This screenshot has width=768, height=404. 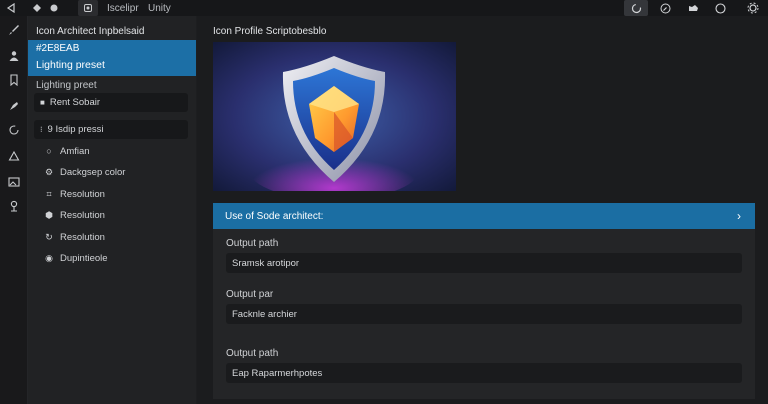 I want to click on sidebar-item: ○ Amfian, so click(x=67, y=151).